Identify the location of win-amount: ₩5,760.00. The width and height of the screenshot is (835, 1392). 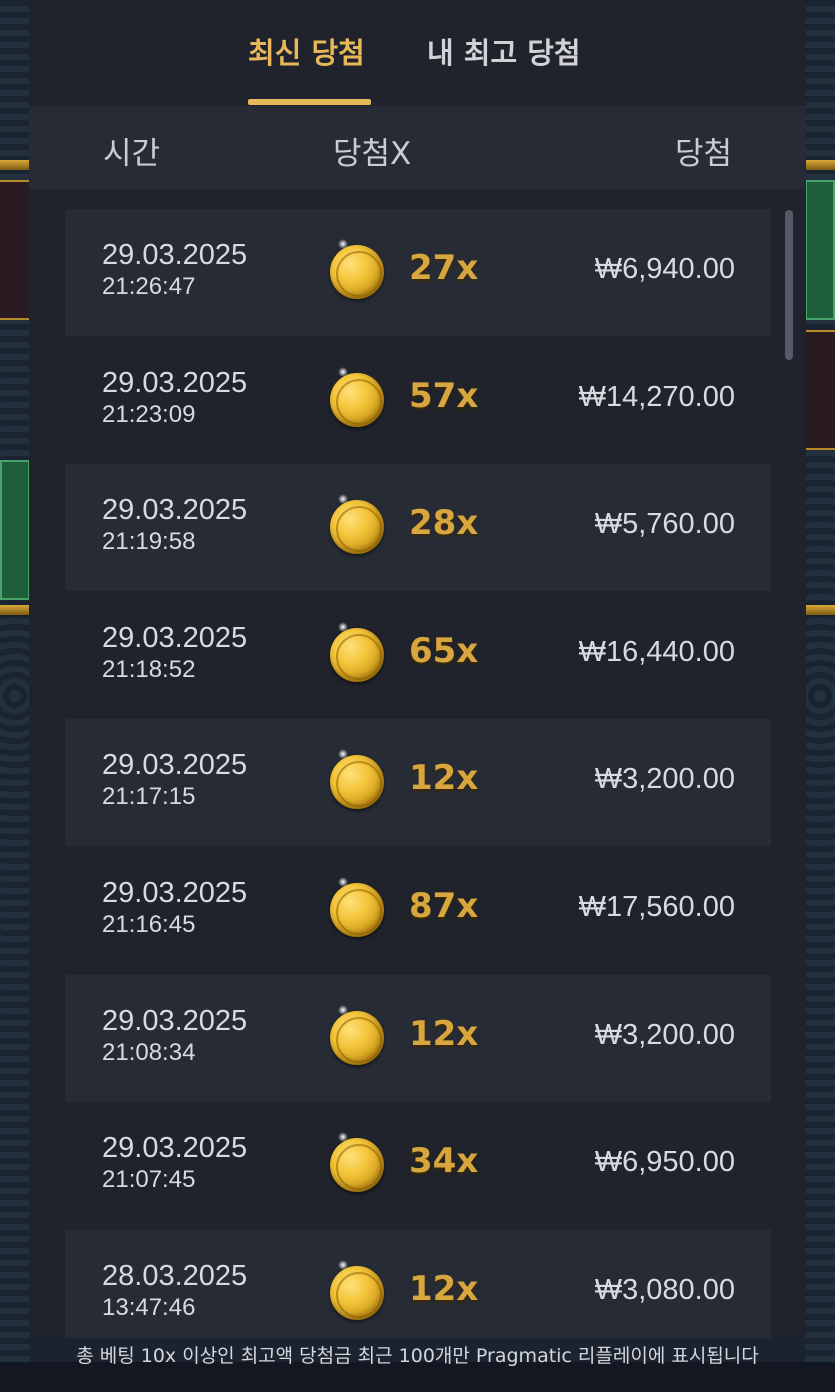
(664, 524).